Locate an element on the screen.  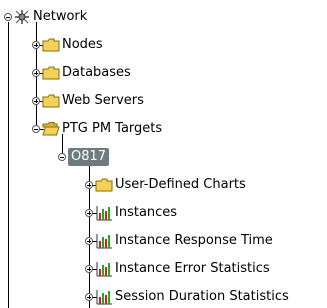
tree-node-session-duration-statistics: Session Duration Statistics is located at coordinates (192, 297).